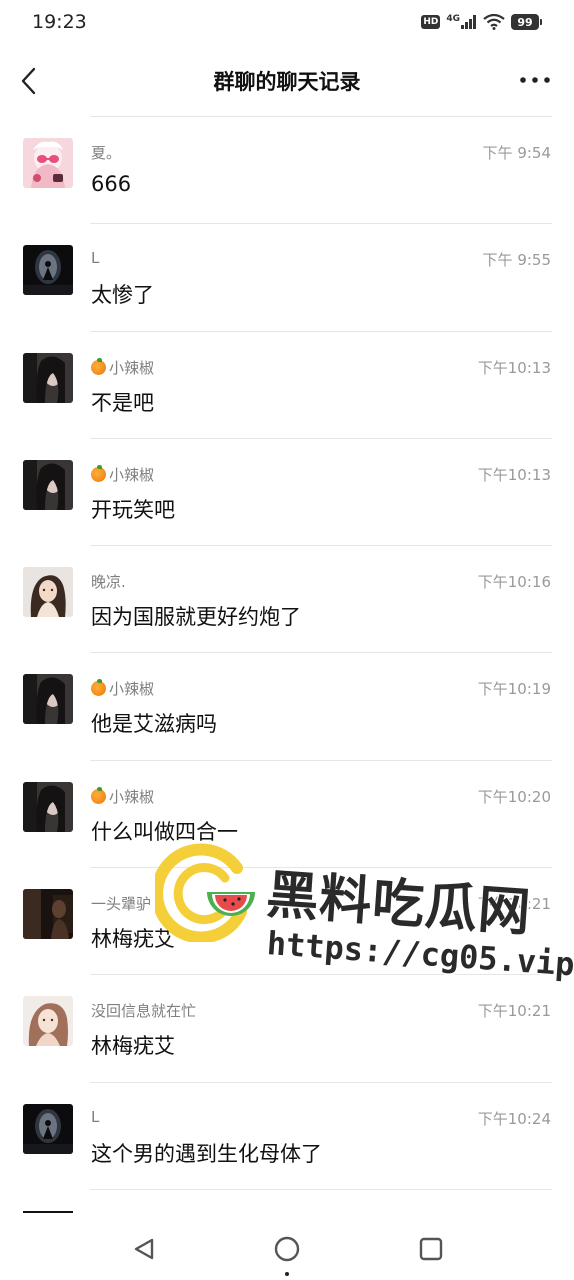 Image resolution: width=574 pixels, height=1280 pixels. What do you see at coordinates (431, 22) in the screenshot?
I see `hd-icon: HD` at bounding box center [431, 22].